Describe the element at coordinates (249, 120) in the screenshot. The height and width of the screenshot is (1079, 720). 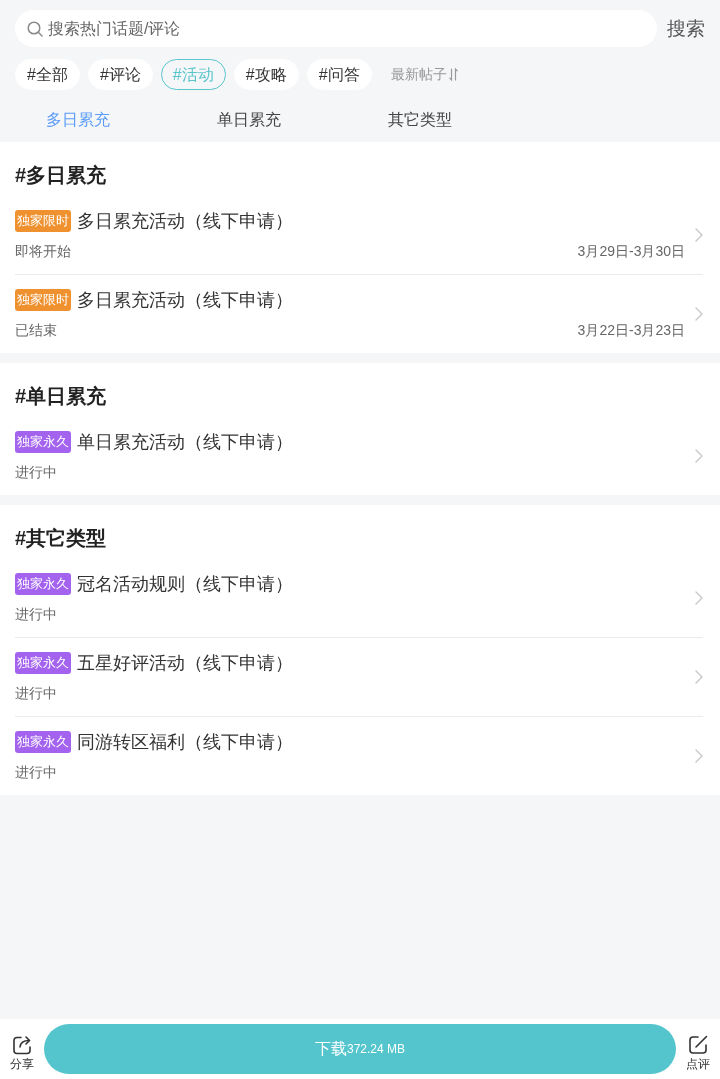
I see `tab: 单日累充` at that location.